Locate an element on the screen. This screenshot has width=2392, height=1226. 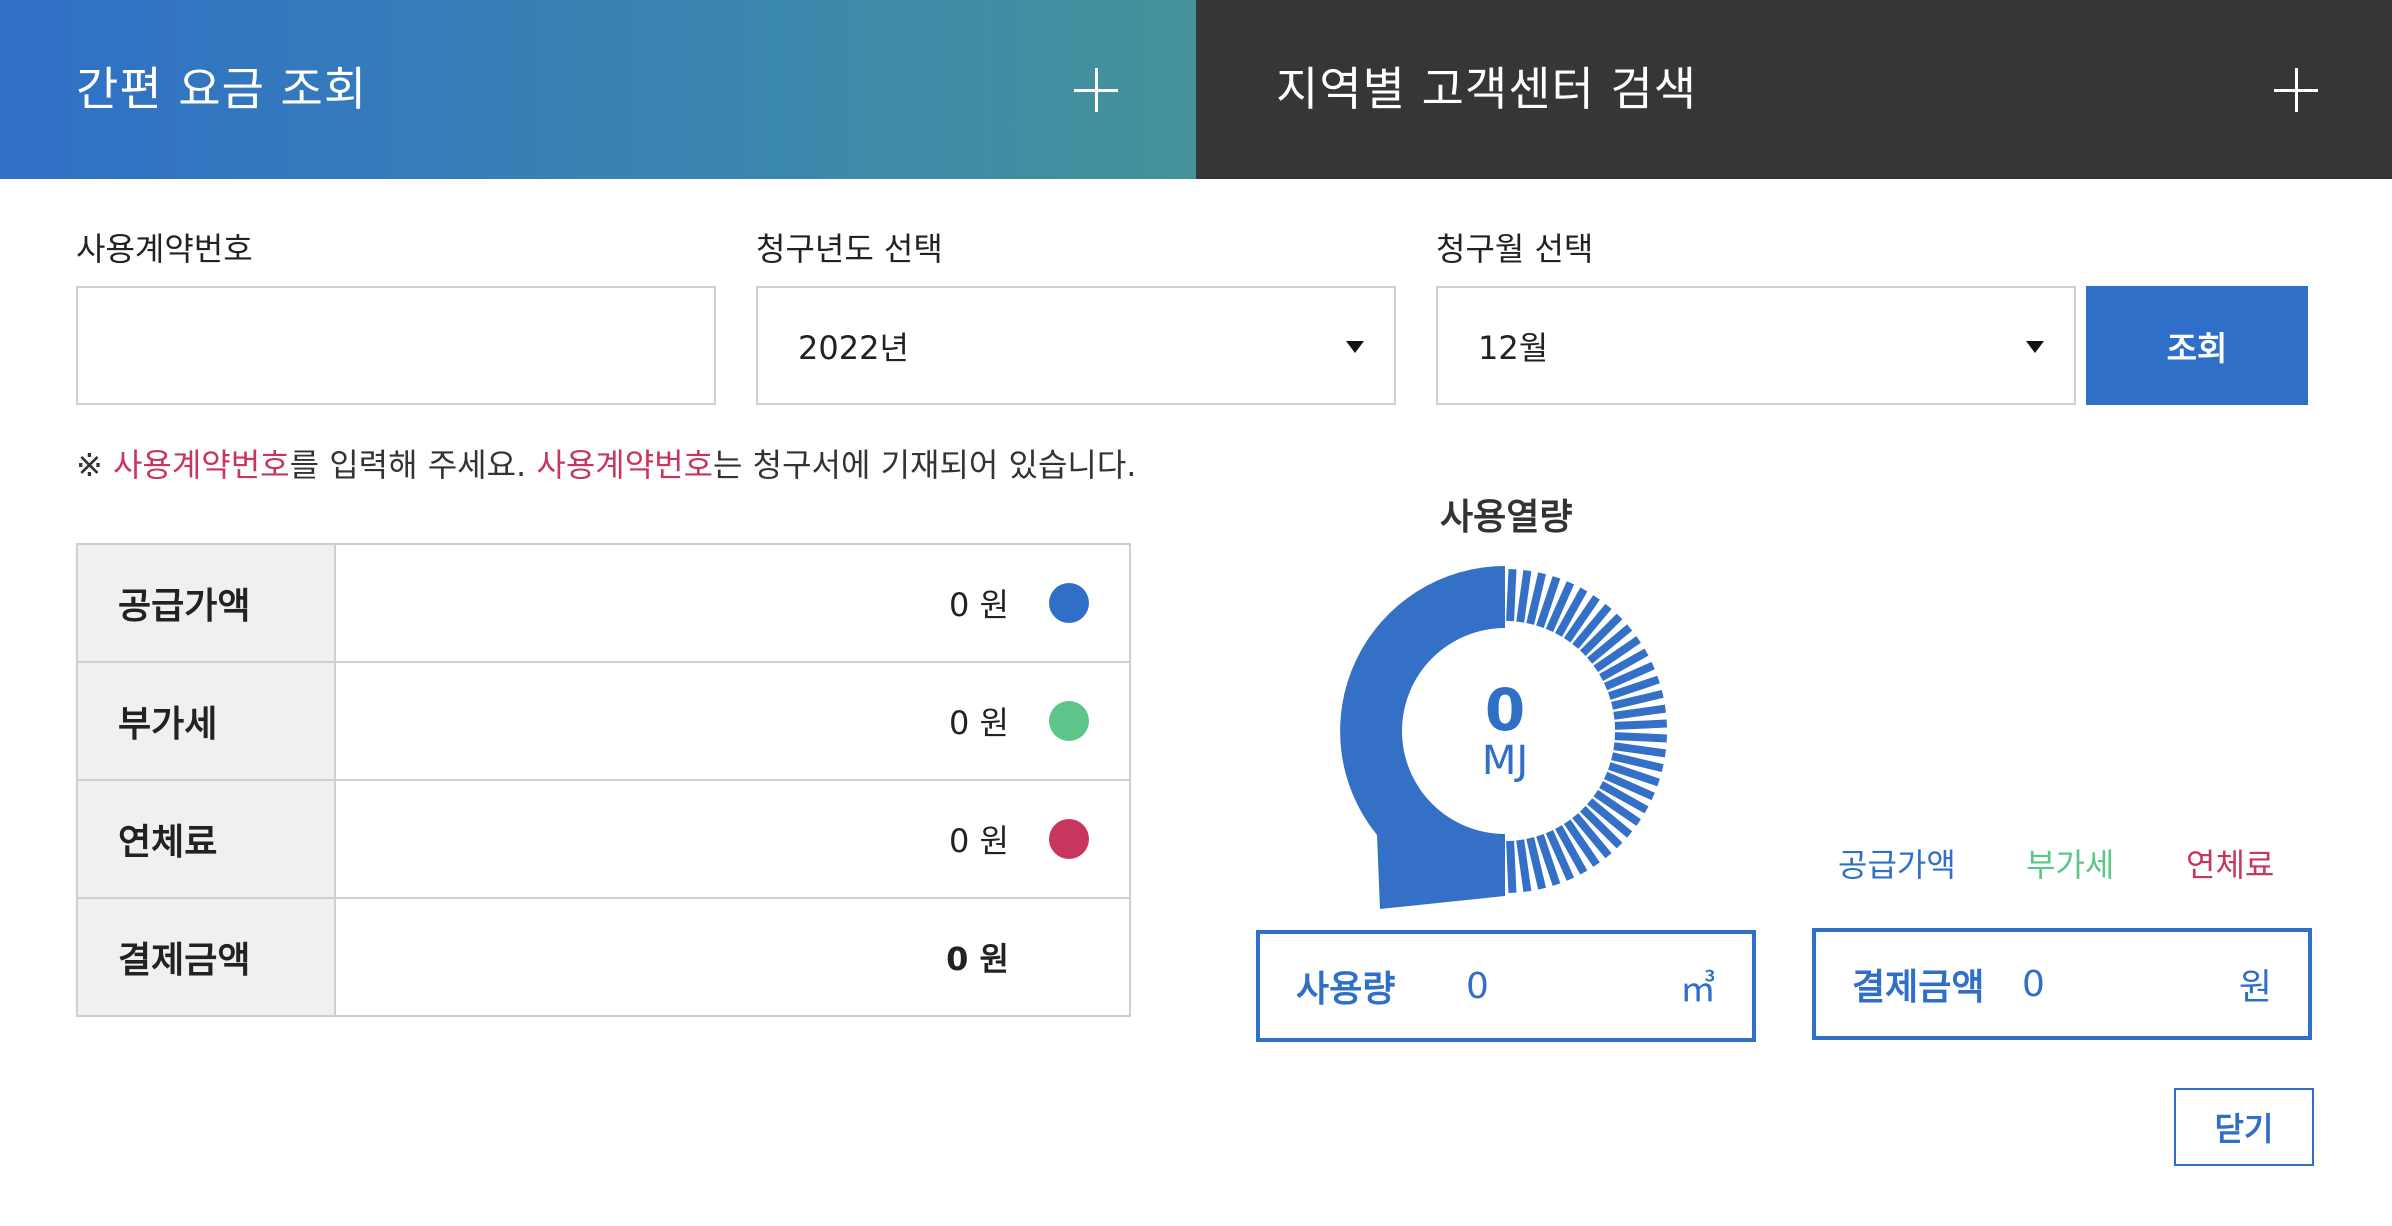
billing-month-value: 12월 is located at coordinates (1513, 347).